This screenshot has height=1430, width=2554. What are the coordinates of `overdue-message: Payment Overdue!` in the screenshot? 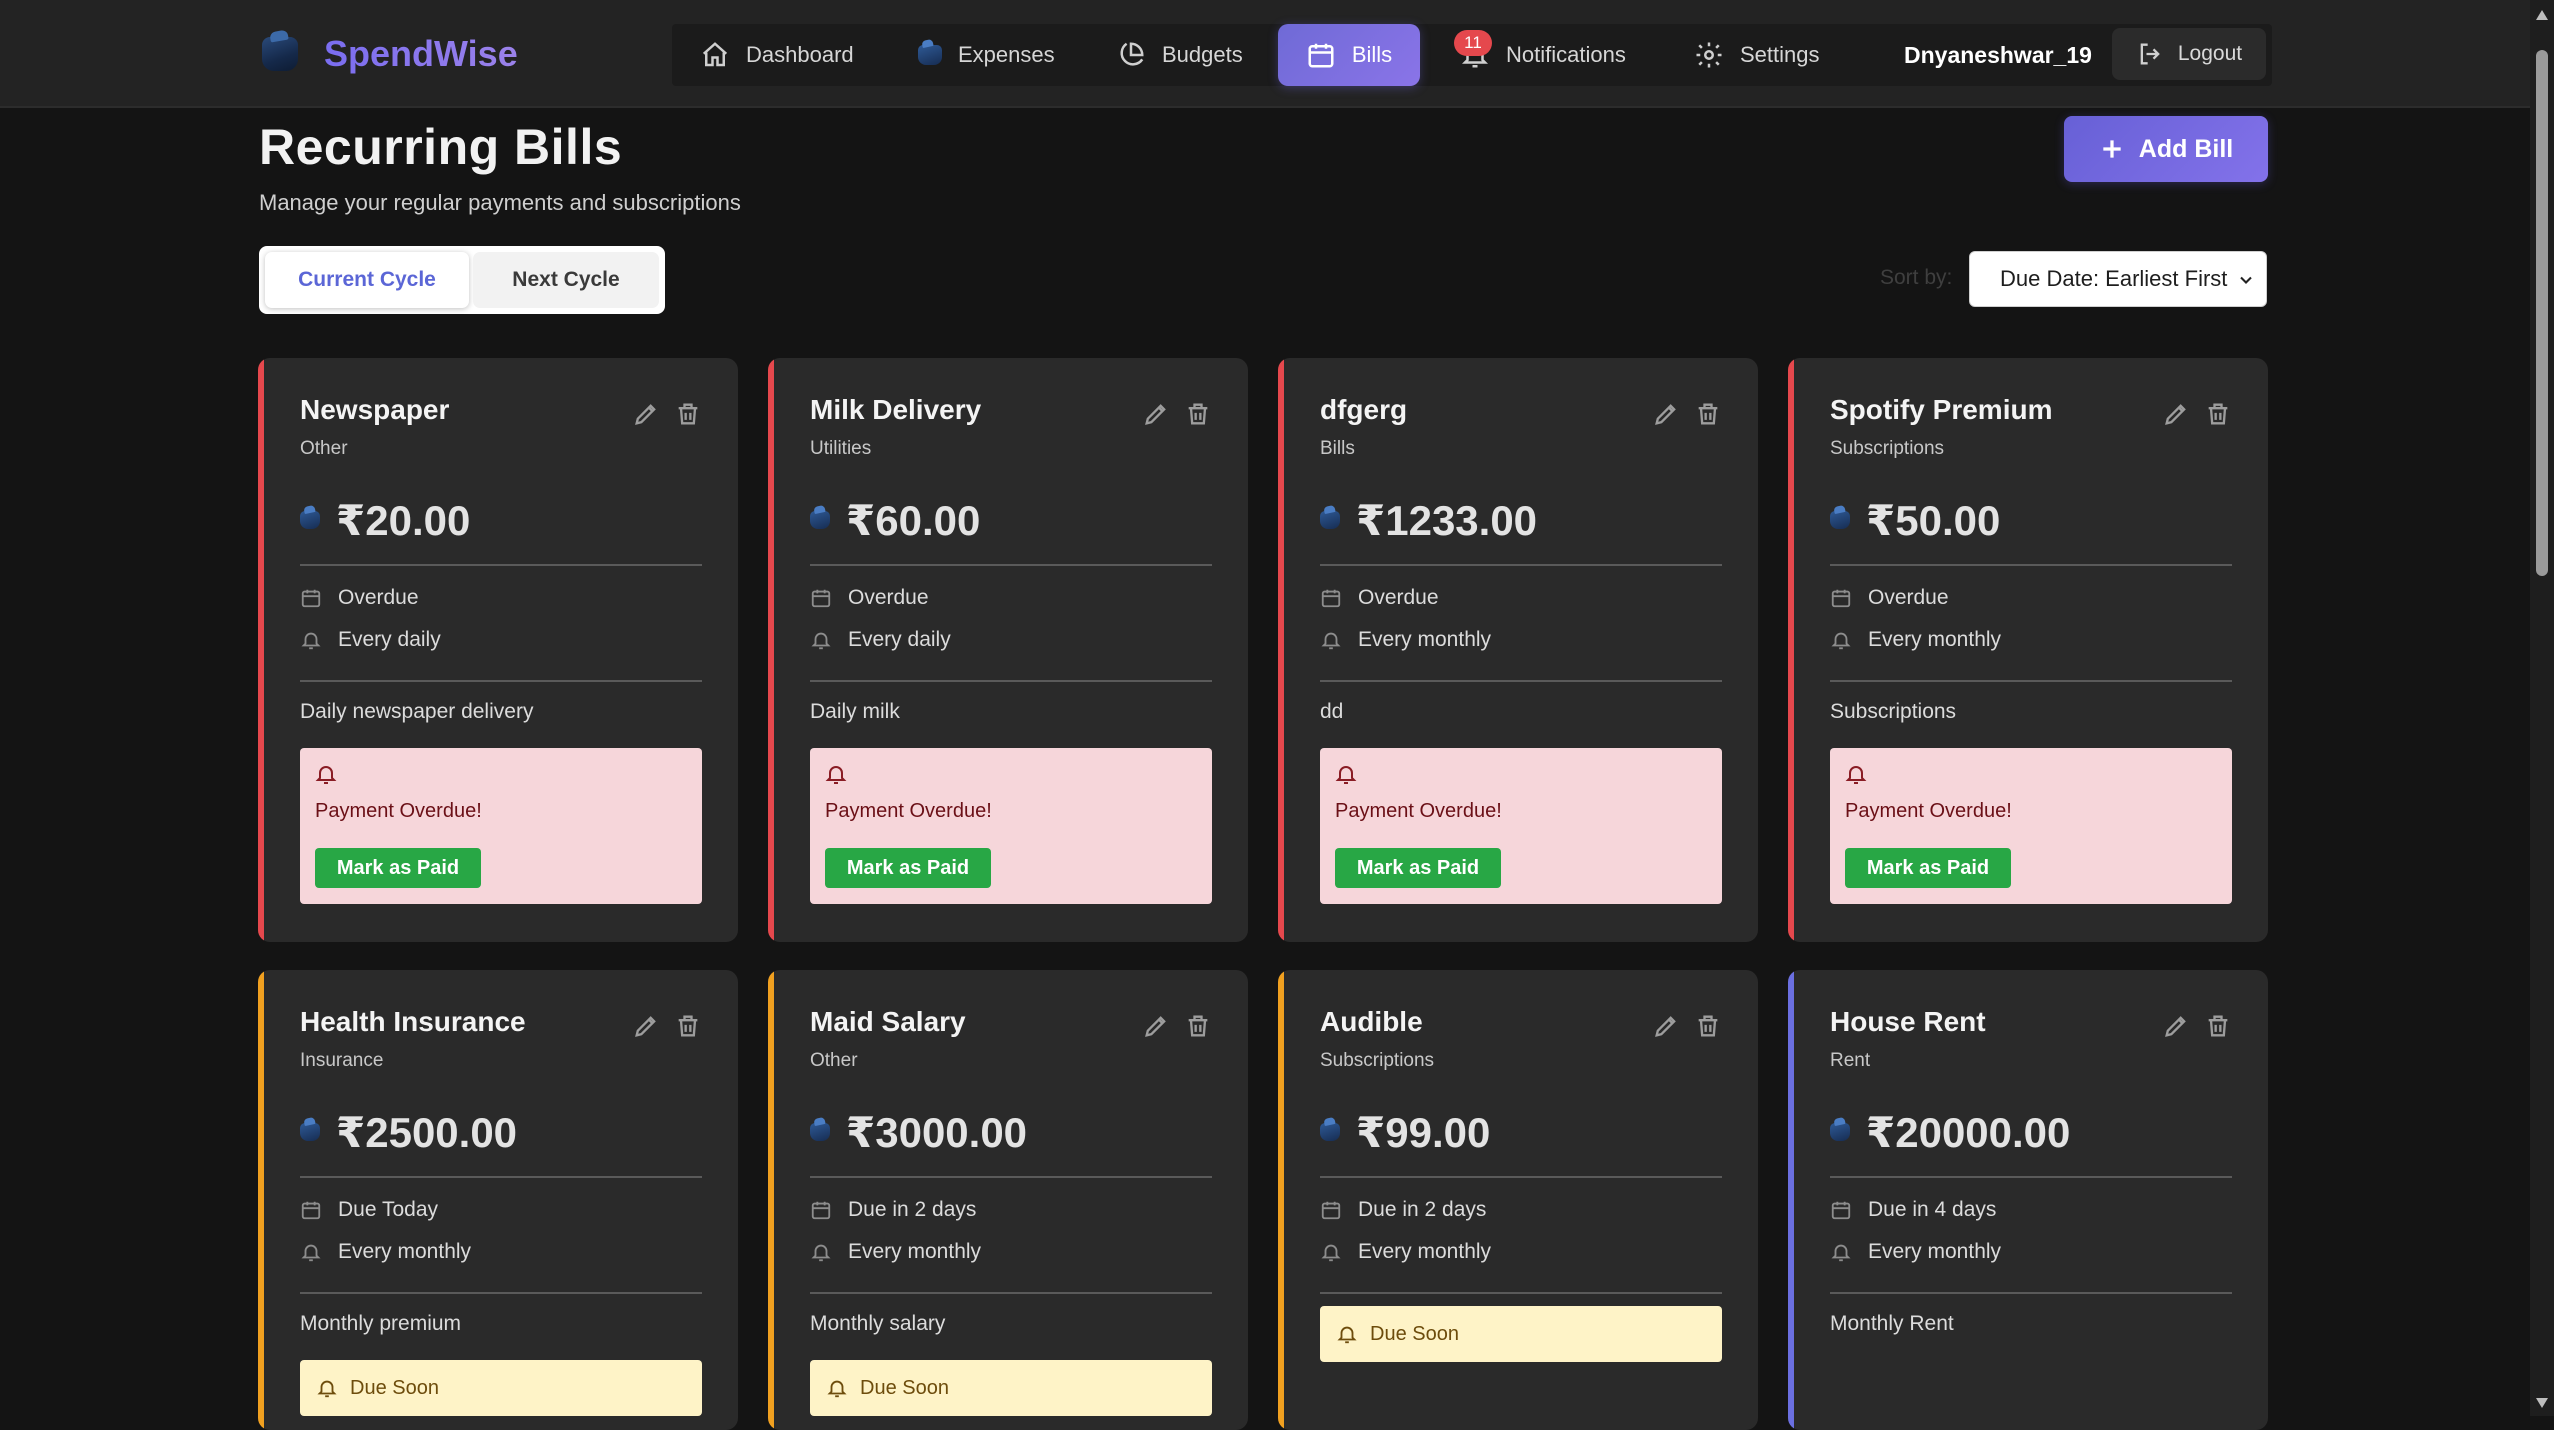 It's located at (908, 811).